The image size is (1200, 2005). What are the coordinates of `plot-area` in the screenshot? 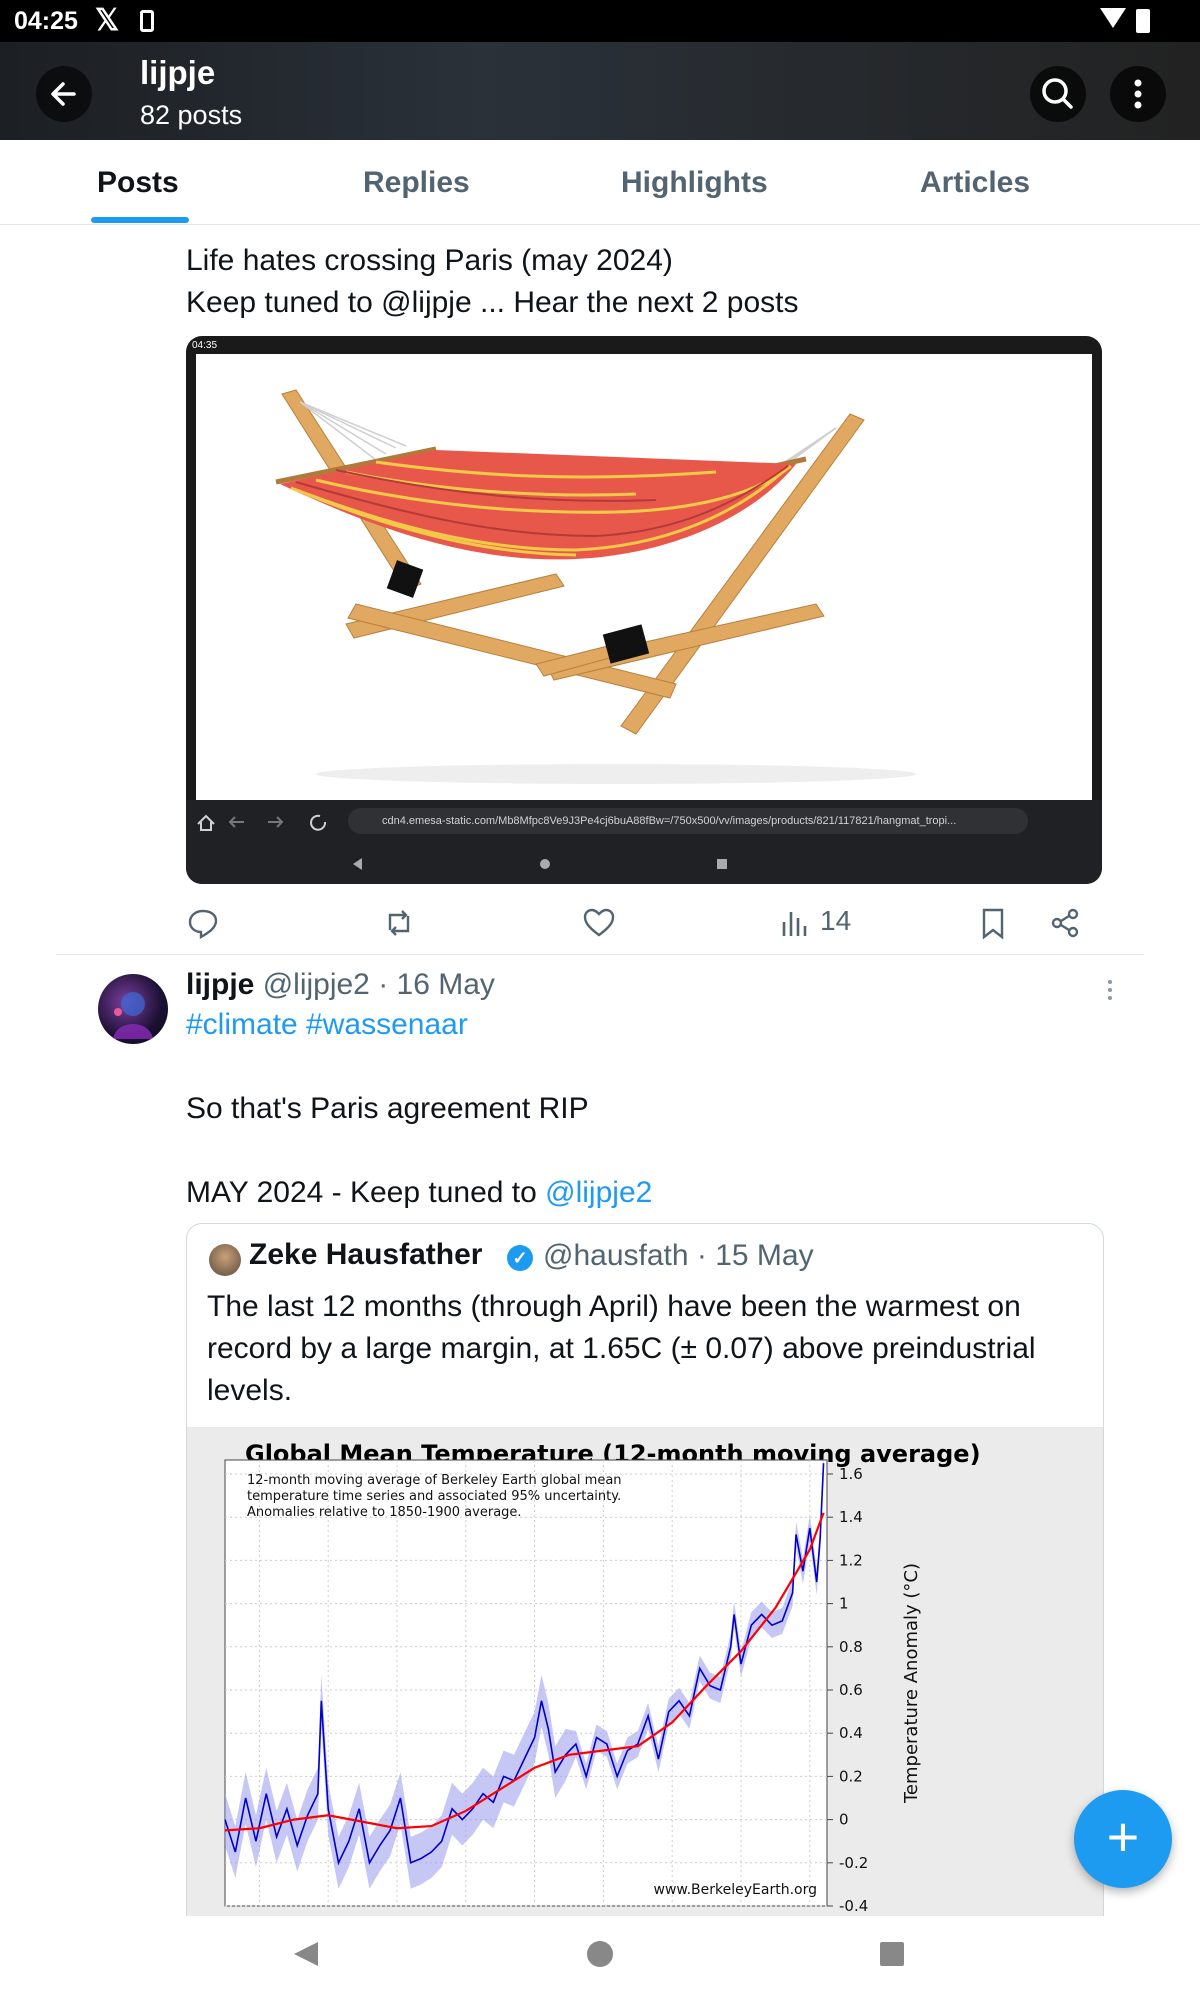 It's located at (526, 1683).